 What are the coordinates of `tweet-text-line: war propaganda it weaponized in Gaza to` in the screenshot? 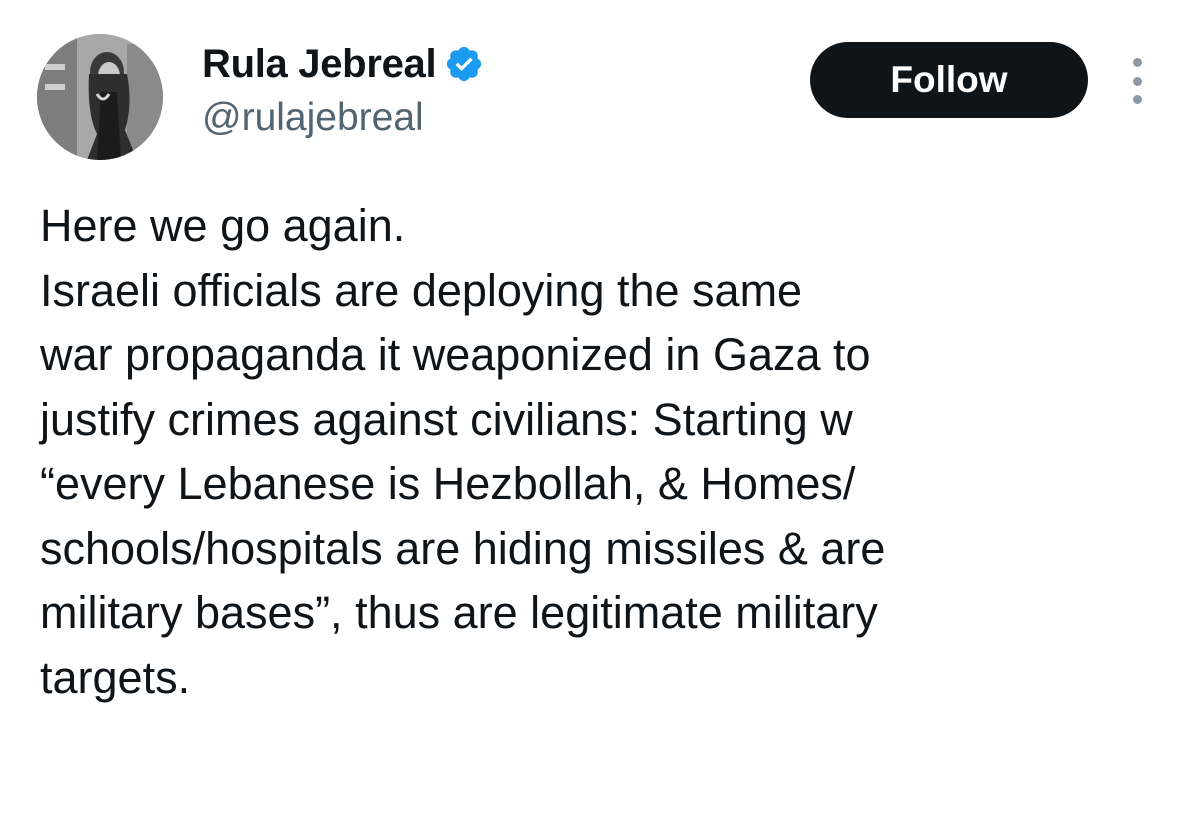 It's located at (455, 354).